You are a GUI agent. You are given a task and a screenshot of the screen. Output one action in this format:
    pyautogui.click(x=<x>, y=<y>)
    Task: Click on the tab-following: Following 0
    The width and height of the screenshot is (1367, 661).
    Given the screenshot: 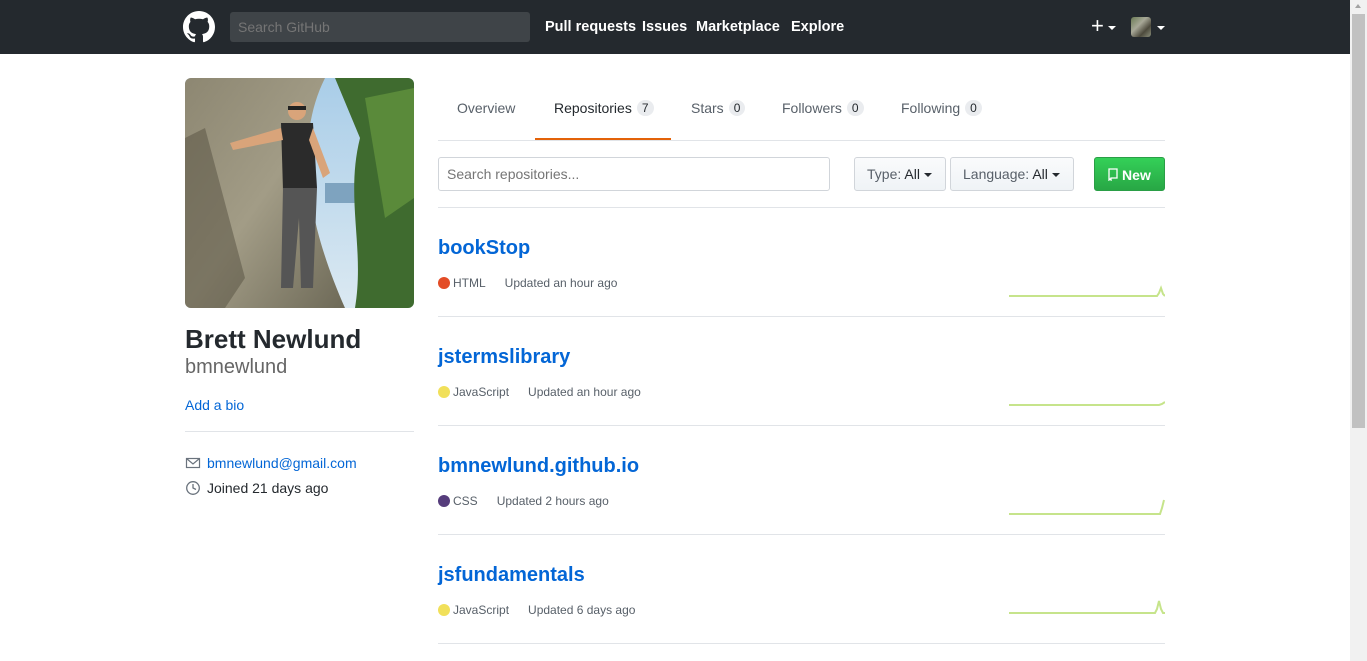 What is the action you would take?
    pyautogui.click(x=941, y=108)
    